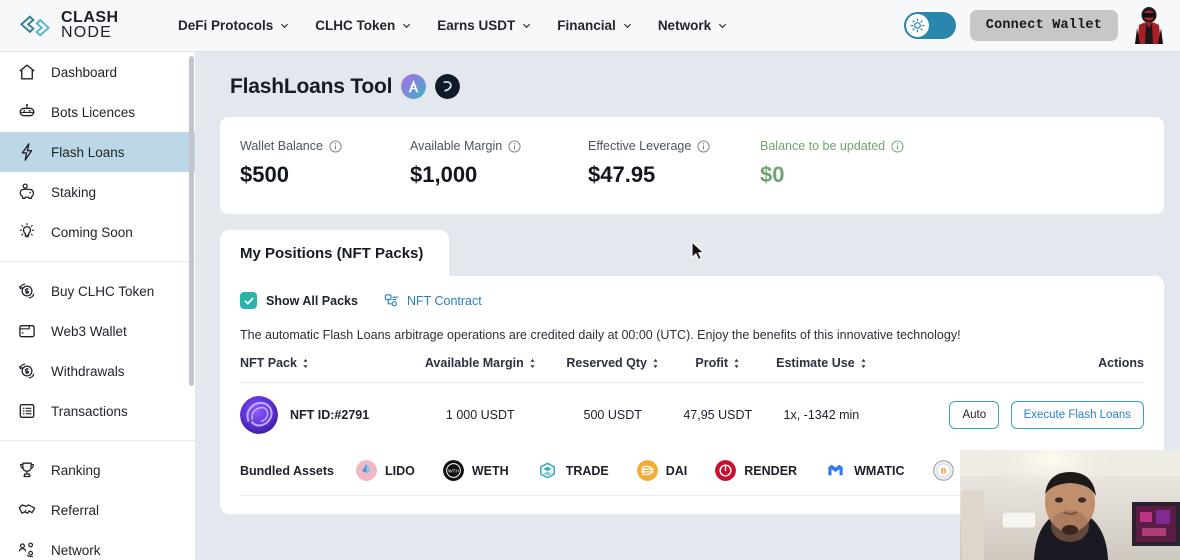 This screenshot has width=1180, height=560. Describe the element at coordinates (76, 550) in the screenshot. I see `sidebar-item-label: Network` at that location.